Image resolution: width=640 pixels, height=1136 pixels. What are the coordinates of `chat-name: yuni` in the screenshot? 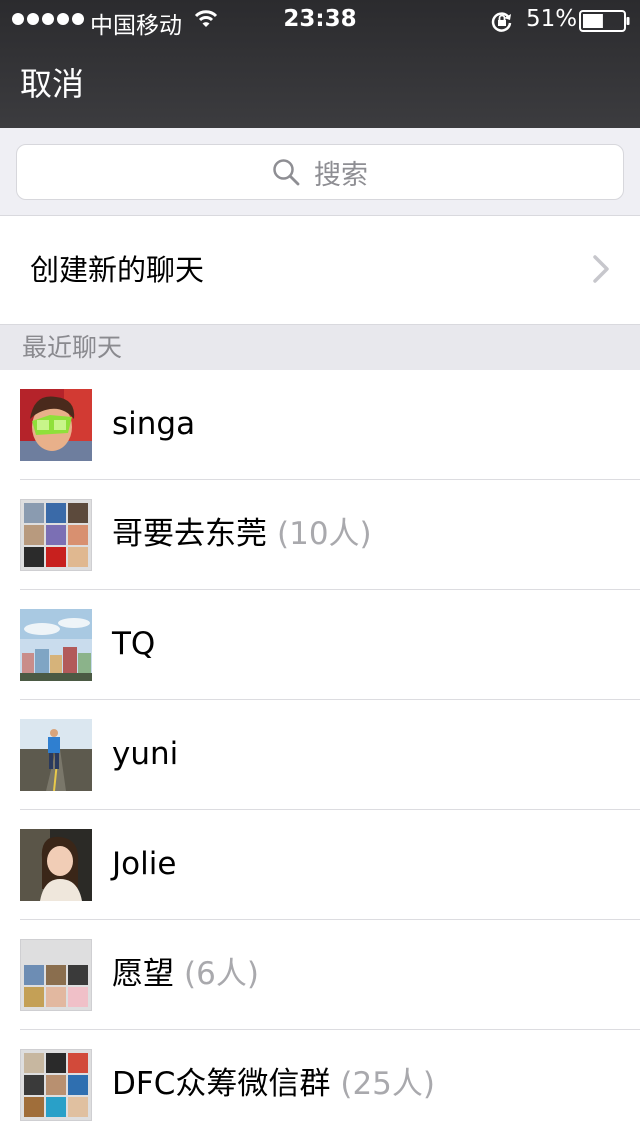 It's located at (145, 754).